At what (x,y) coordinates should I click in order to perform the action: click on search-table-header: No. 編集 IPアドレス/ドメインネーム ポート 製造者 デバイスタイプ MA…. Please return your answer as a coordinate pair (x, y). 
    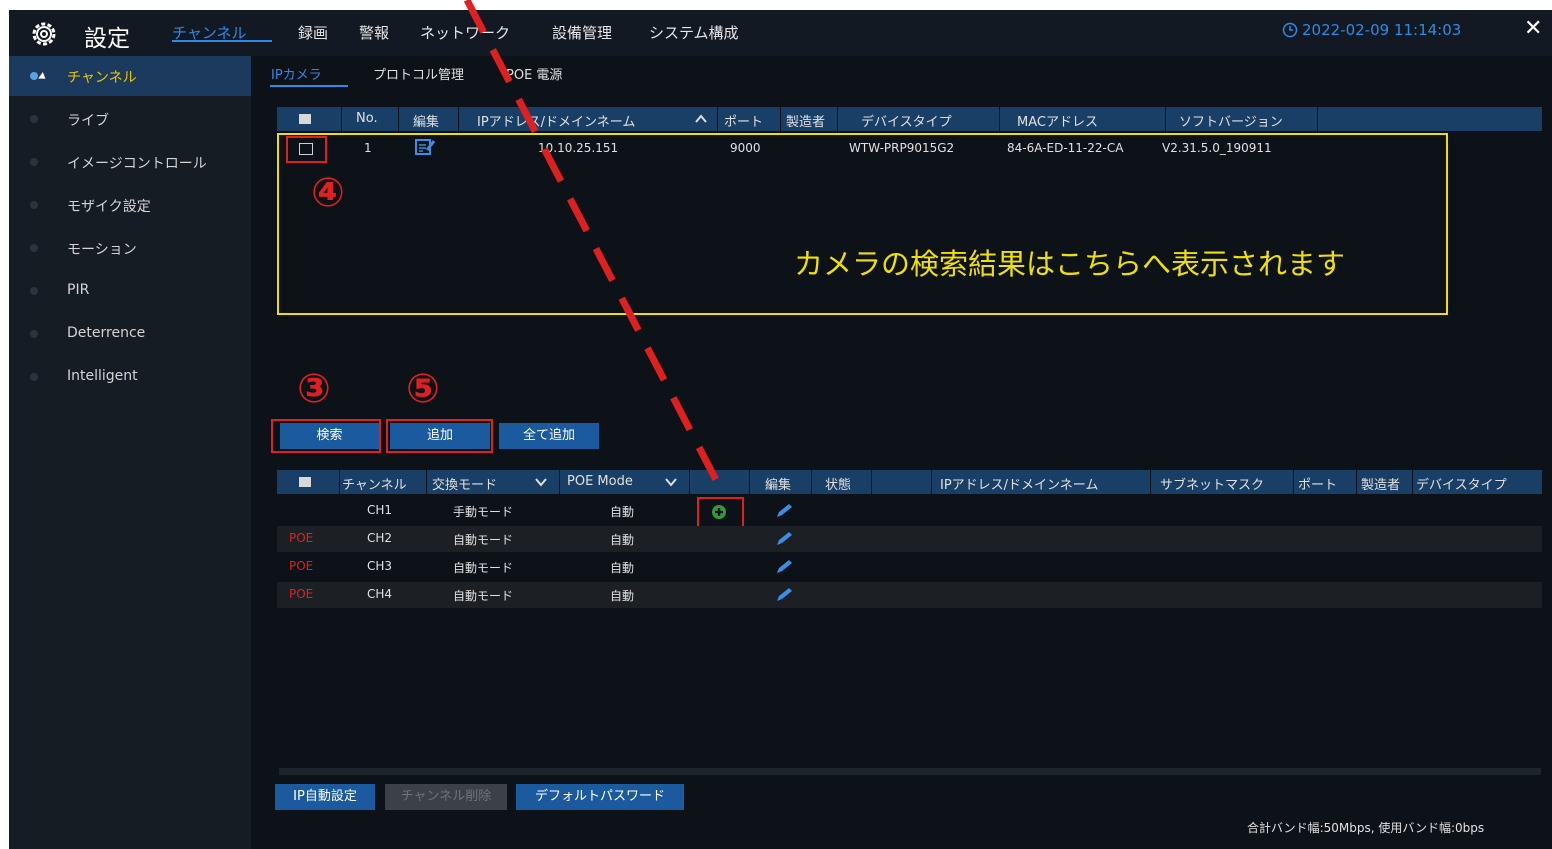
    Looking at the image, I should click on (909, 119).